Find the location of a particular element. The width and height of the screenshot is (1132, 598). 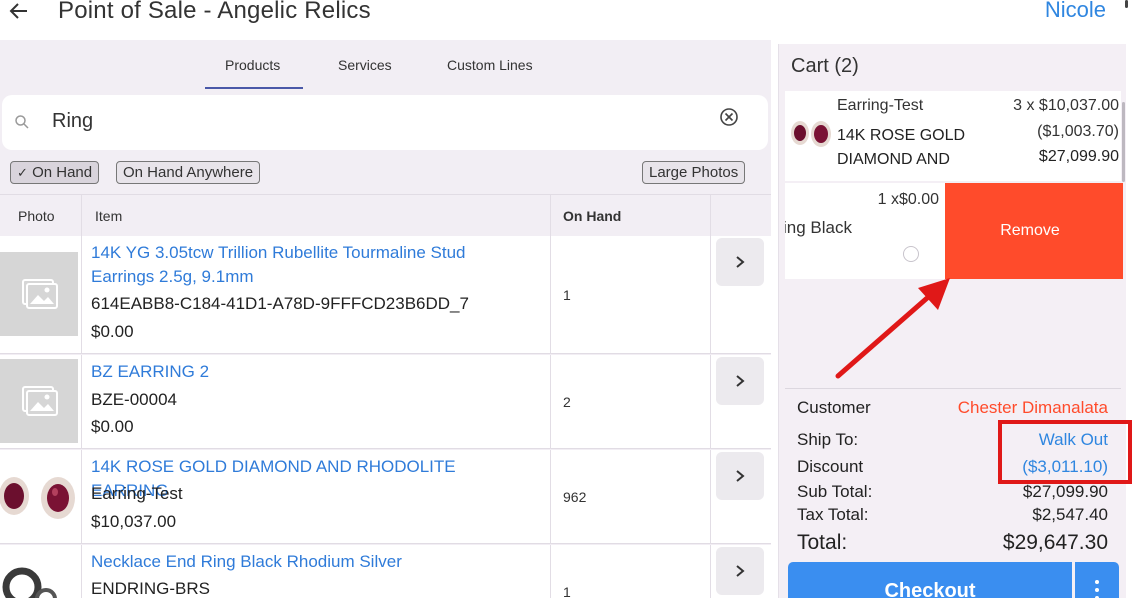

tab-custom-lines: Custom Lines is located at coordinates (490, 65).